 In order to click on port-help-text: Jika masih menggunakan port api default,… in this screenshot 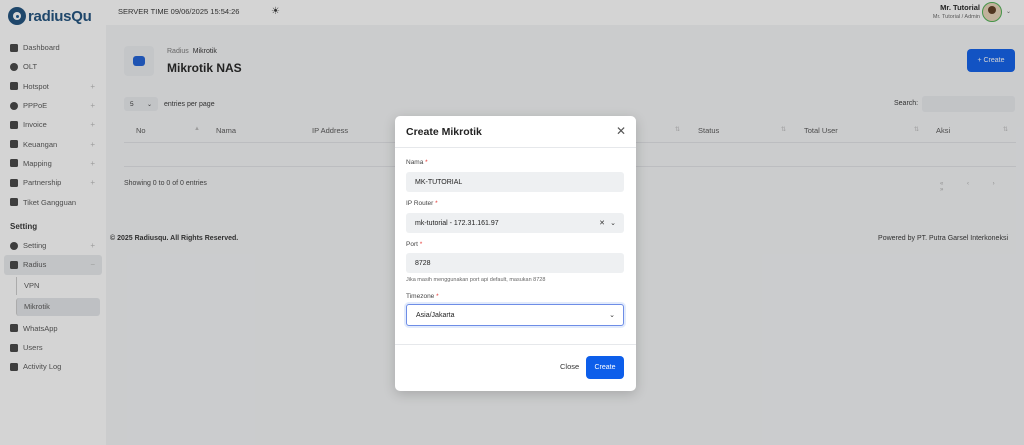, I will do `click(476, 280)`.